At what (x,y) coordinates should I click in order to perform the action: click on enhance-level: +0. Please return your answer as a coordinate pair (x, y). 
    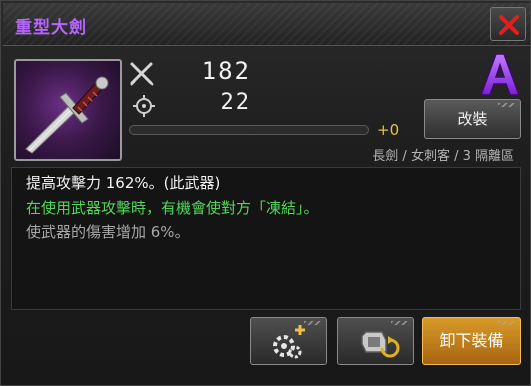
    Looking at the image, I should click on (388, 130).